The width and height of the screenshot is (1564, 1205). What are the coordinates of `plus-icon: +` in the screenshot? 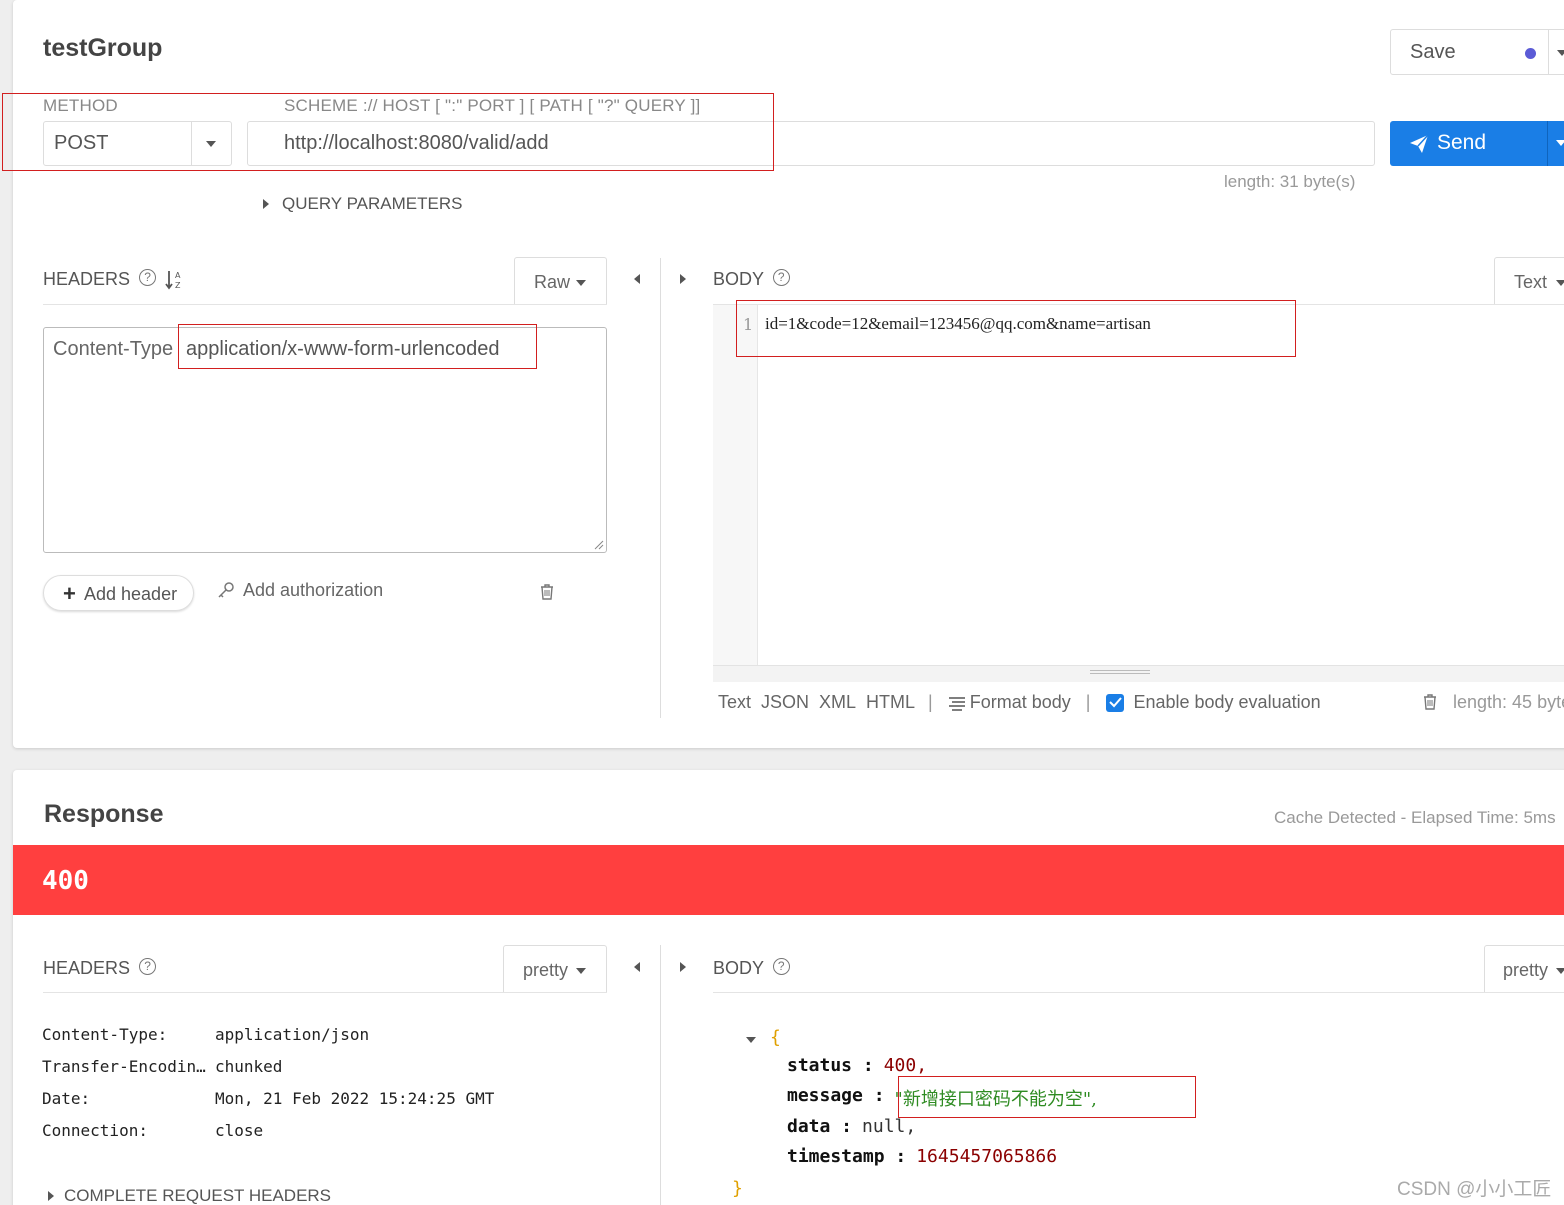 It's located at (69, 593).